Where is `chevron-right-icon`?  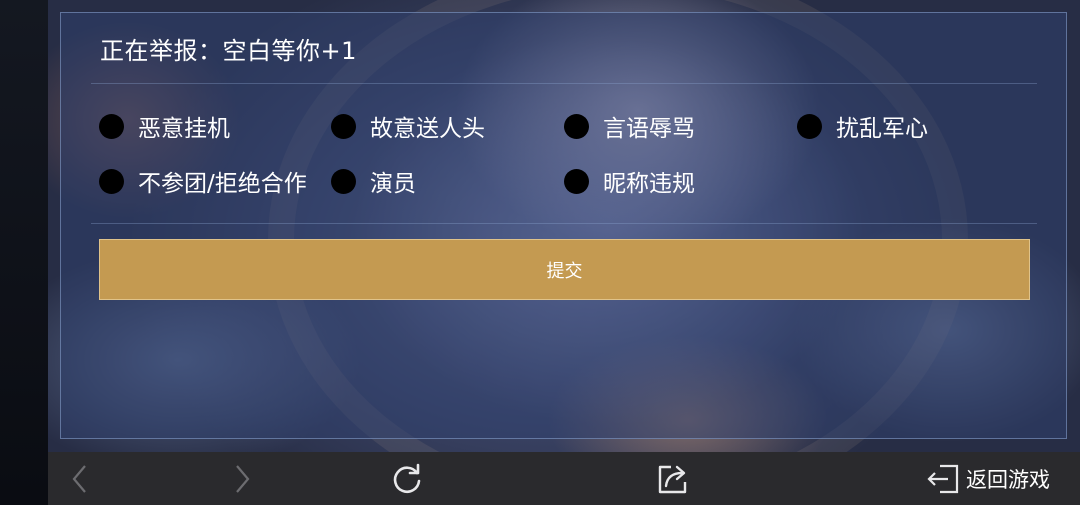
chevron-right-icon is located at coordinates (243, 478).